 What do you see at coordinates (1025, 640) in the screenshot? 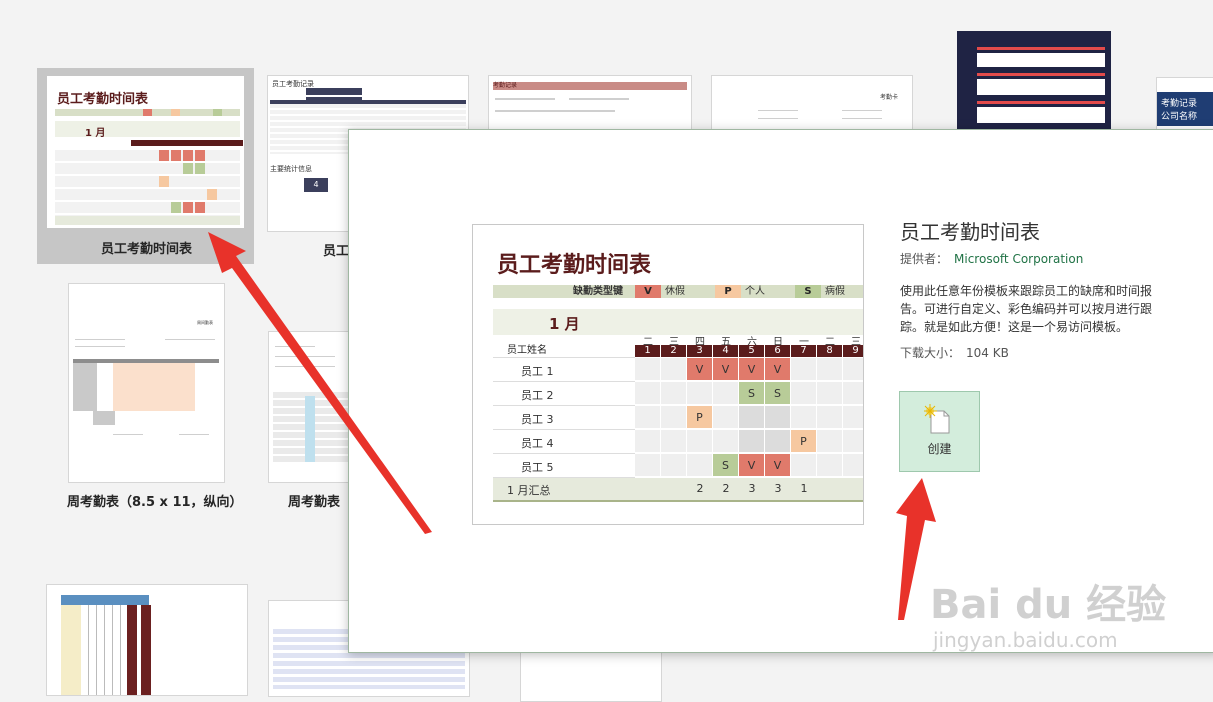
I see `watermark-url: jingyan.baidu.com` at bounding box center [1025, 640].